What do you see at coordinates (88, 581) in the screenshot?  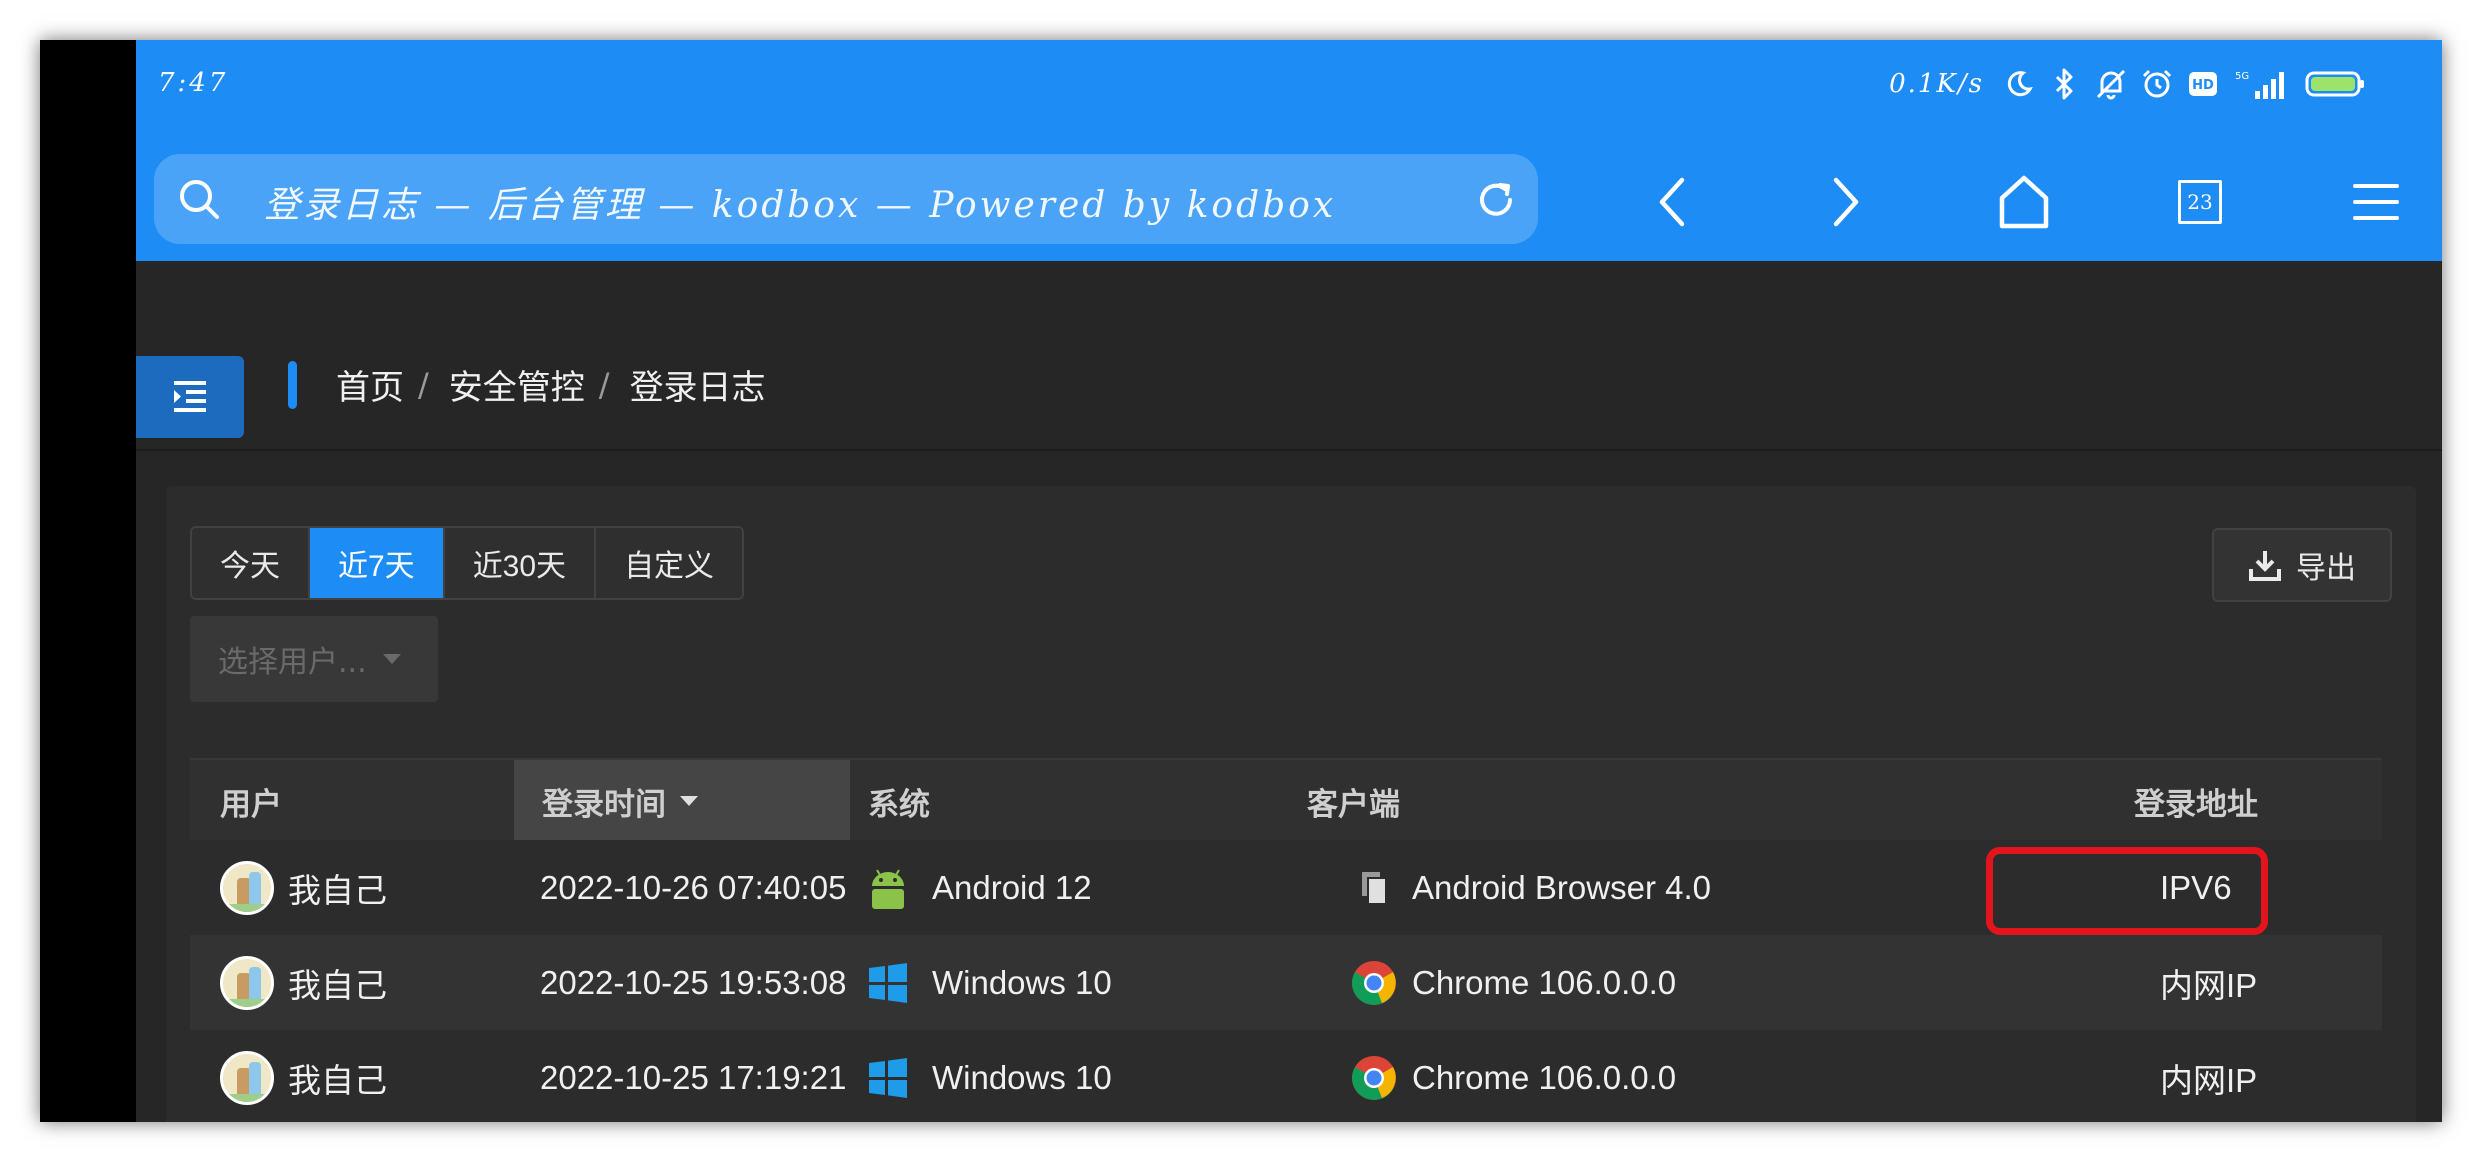 I see `left-bezel` at bounding box center [88, 581].